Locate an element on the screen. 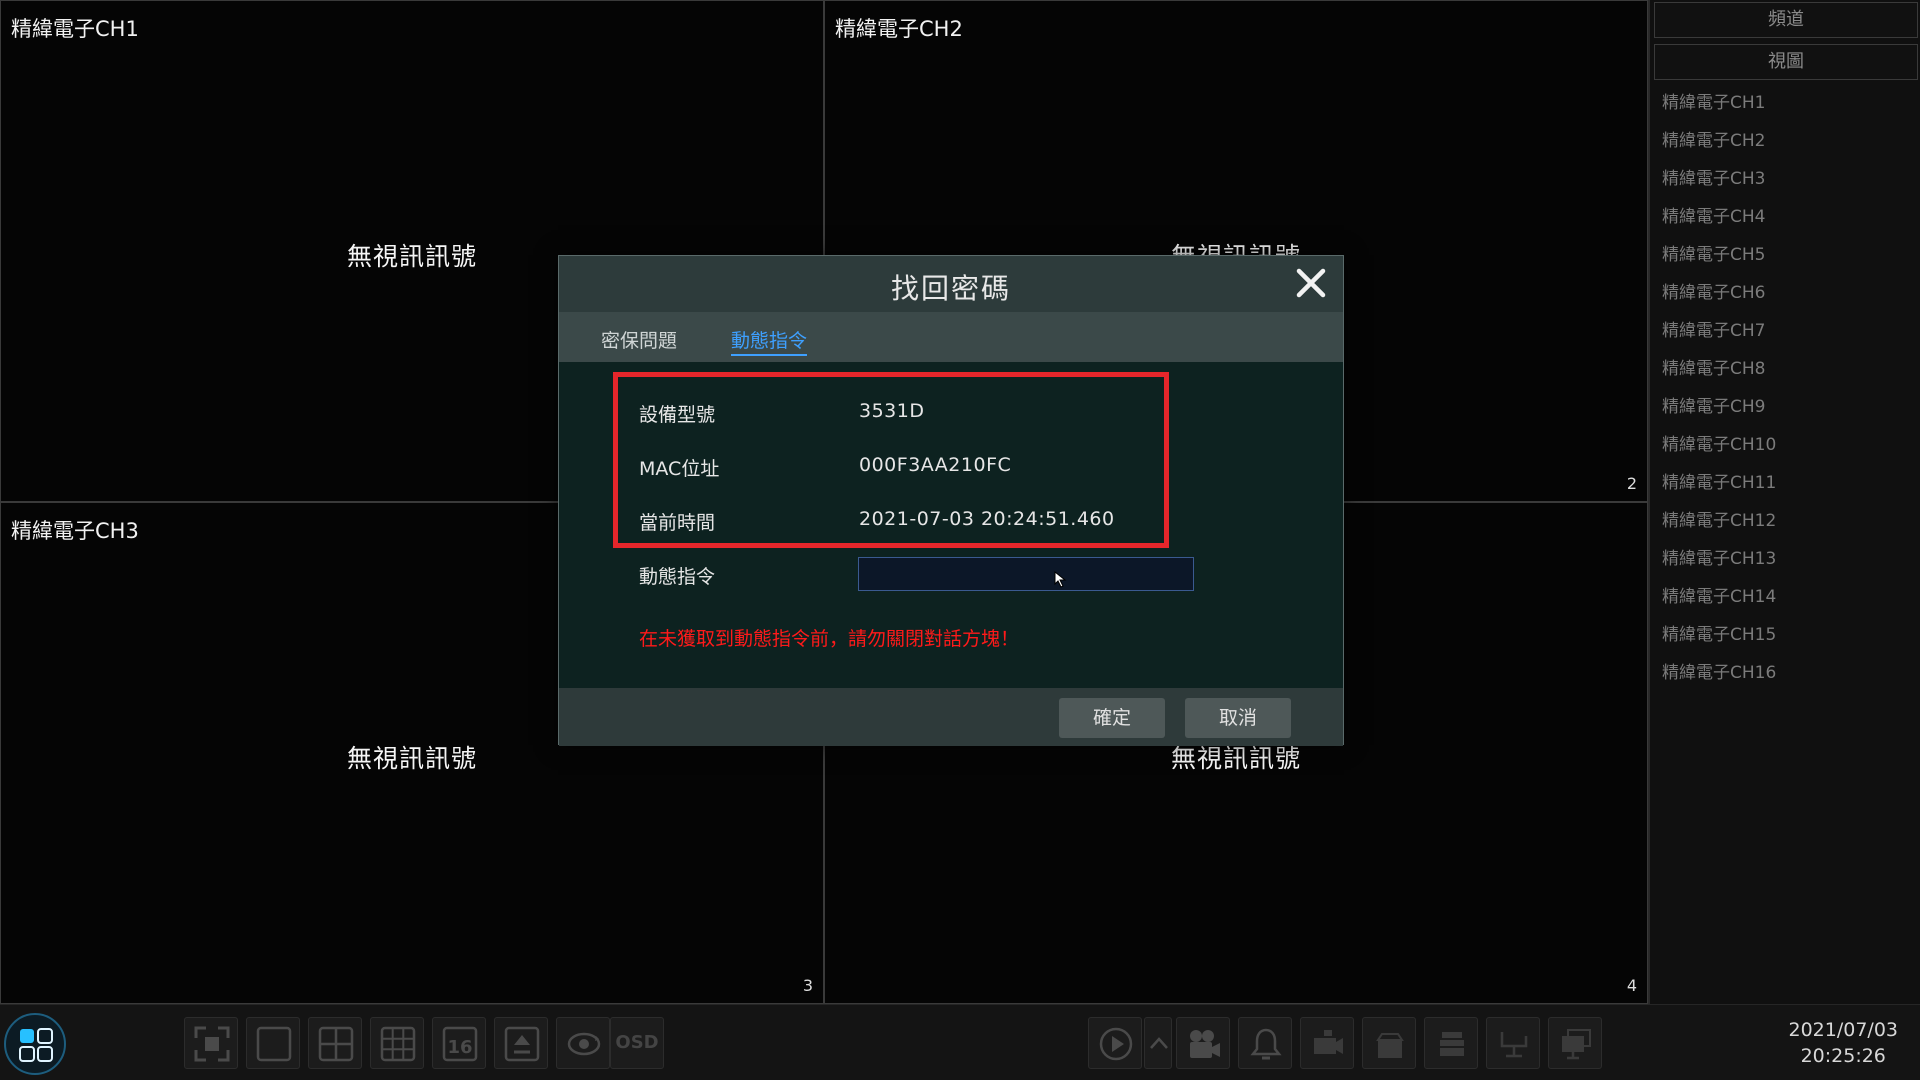 The height and width of the screenshot is (1080, 1920). dynamic-command-label: 動態指令 is located at coordinates (677, 577).